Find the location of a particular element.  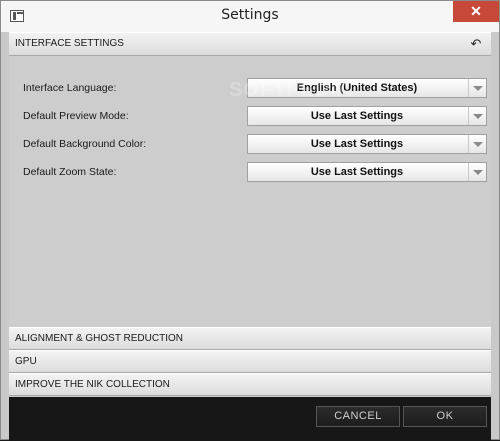

section-gpu: GPU is located at coordinates (250, 361).